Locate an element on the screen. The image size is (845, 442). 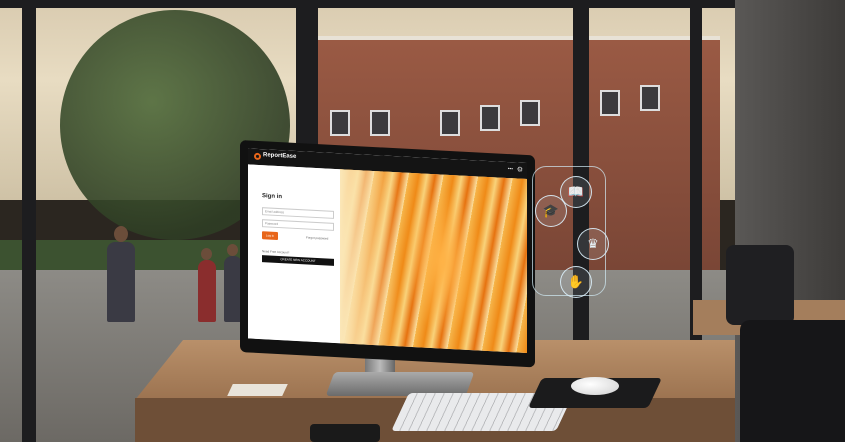
mouse is located at coordinates (595, 386).